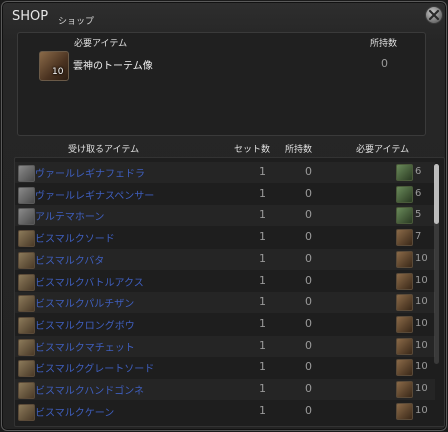 Image resolution: width=448 pixels, height=432 pixels. Describe the element at coordinates (113, 66) in the screenshot. I see `required-item-name: 雲神のトーテム像` at that location.